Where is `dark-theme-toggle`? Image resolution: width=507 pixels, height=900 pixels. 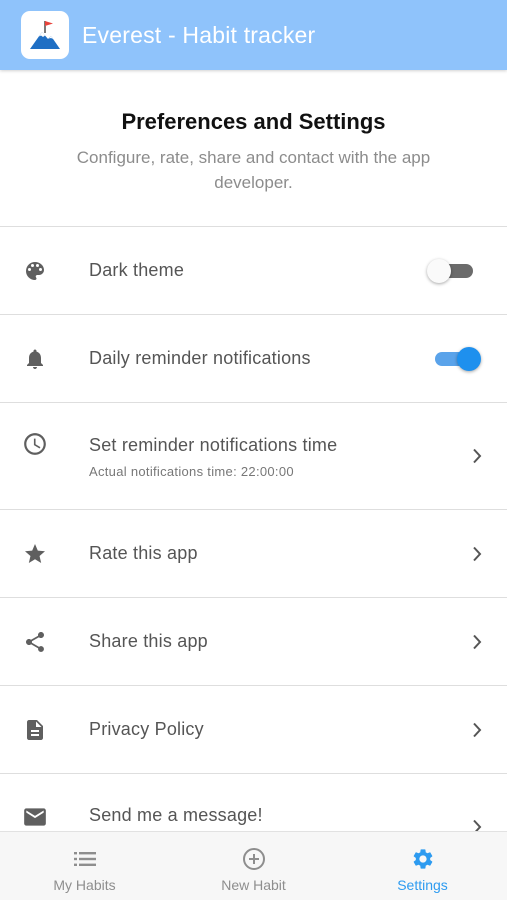 dark-theme-toggle is located at coordinates (450, 270).